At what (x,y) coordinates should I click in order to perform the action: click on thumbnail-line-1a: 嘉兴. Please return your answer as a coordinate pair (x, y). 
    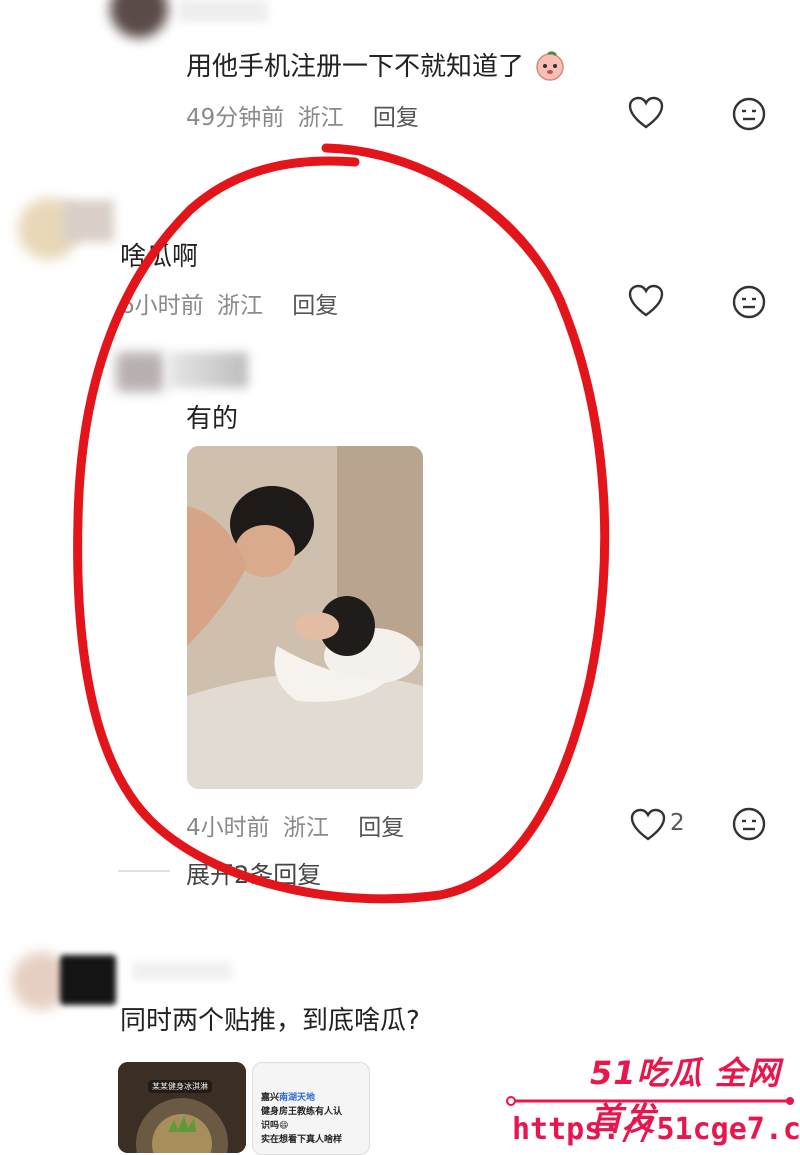
    Looking at the image, I should click on (270, 1098).